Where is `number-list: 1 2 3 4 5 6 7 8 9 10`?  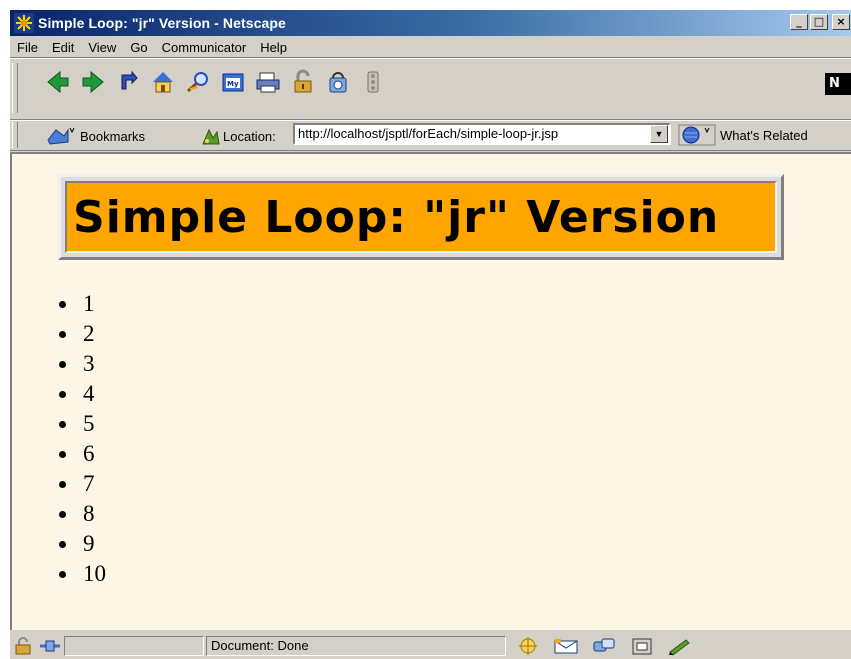 number-list: 1 2 3 4 5 6 7 8 9 10 is located at coordinates (82, 439).